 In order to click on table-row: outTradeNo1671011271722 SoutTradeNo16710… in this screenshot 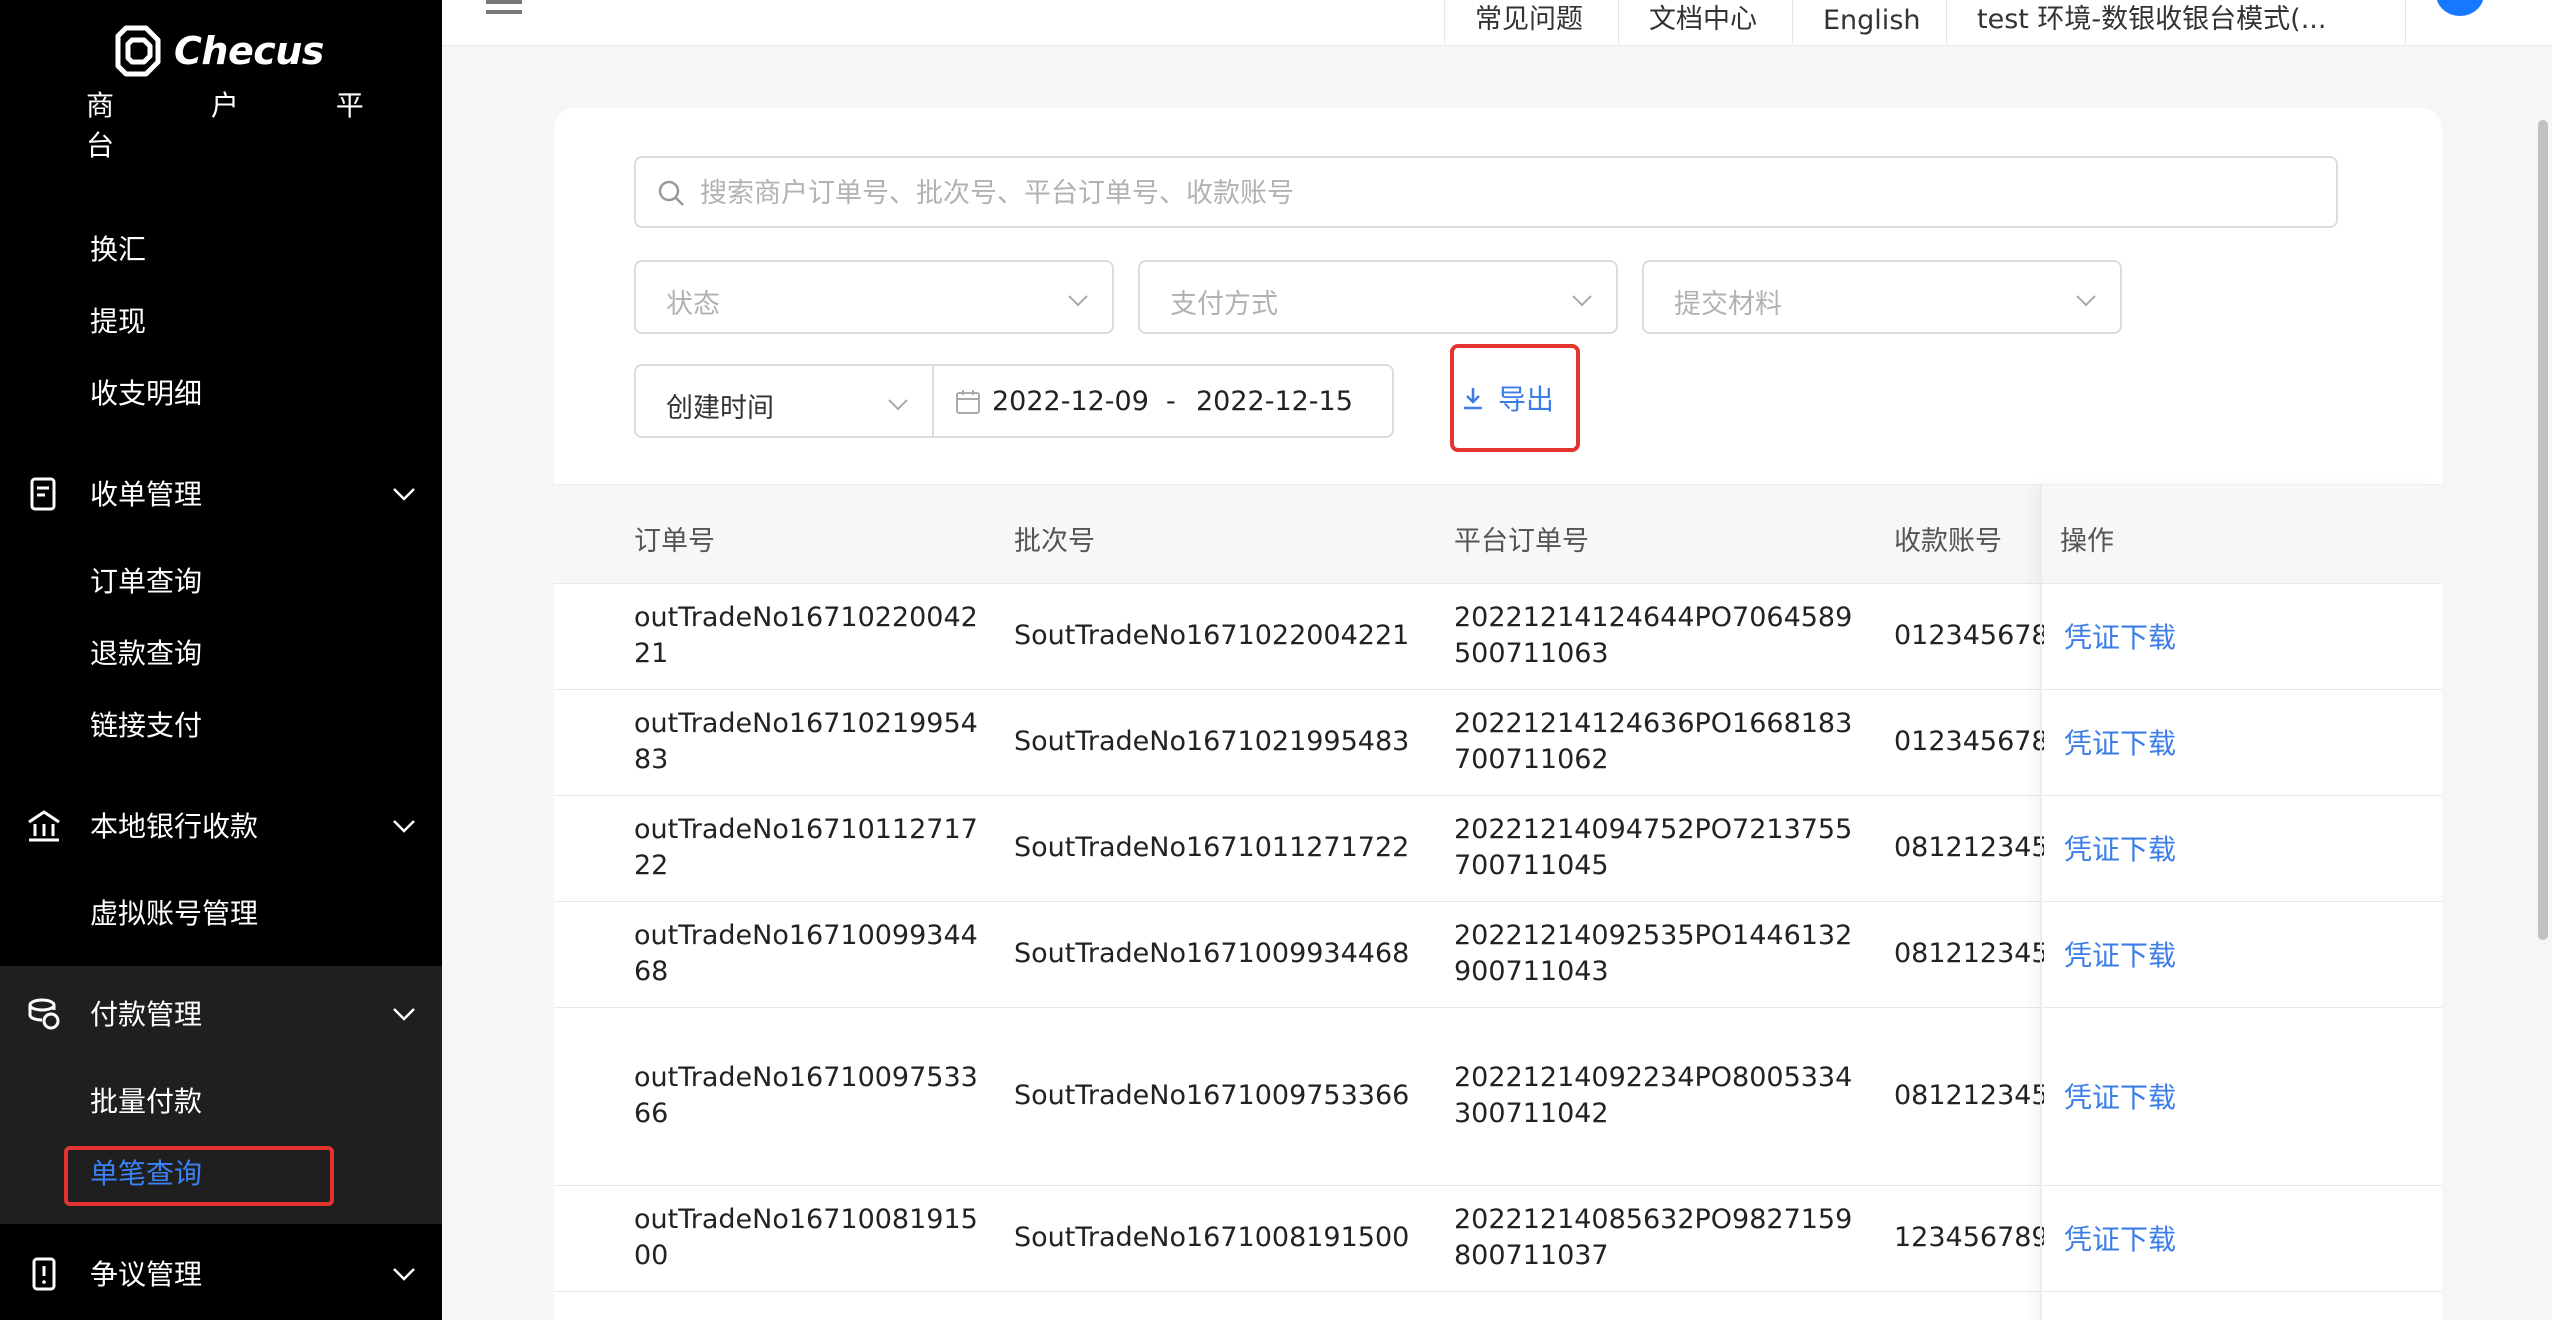, I will do `click(1498, 849)`.